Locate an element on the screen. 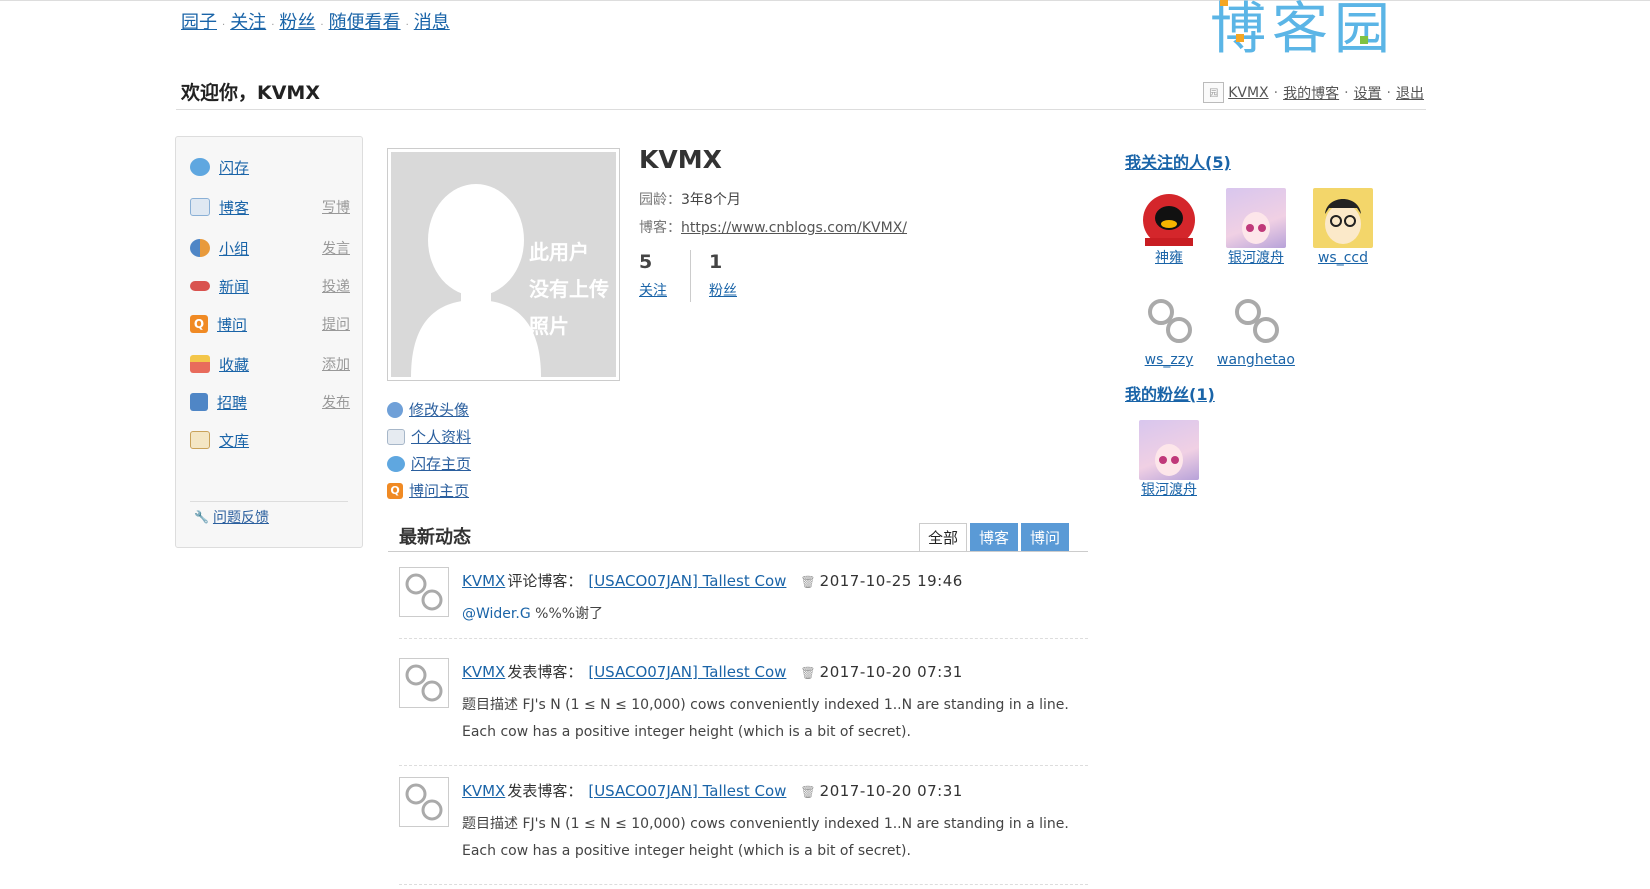  sidebar-action-post: 发言 is located at coordinates (336, 248).